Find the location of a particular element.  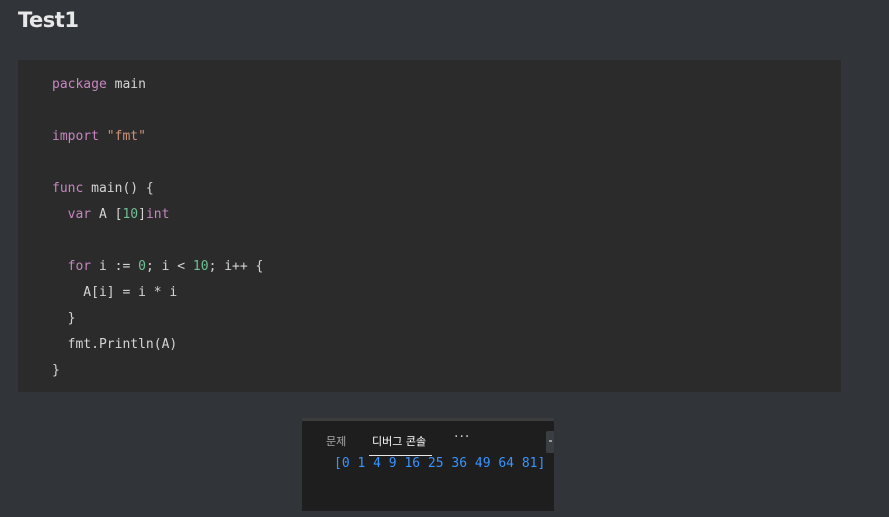

code-token: package is located at coordinates (79, 84).